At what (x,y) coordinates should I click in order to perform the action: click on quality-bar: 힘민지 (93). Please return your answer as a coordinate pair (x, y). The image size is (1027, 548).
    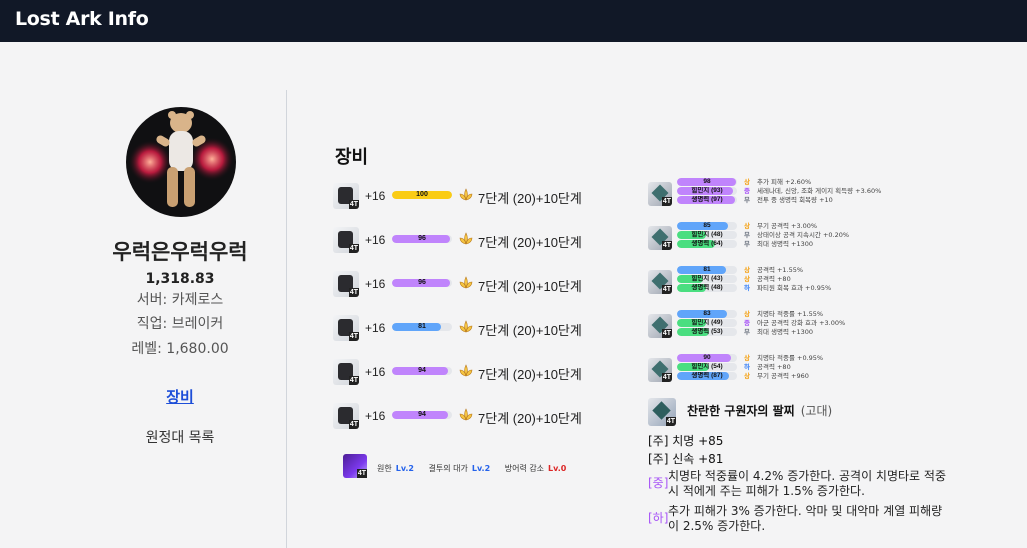
    Looking at the image, I should click on (707, 191).